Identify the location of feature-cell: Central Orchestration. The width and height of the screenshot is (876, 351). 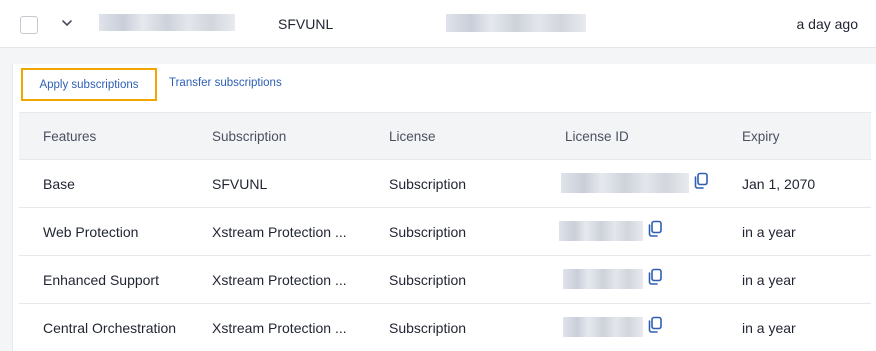
(110, 328).